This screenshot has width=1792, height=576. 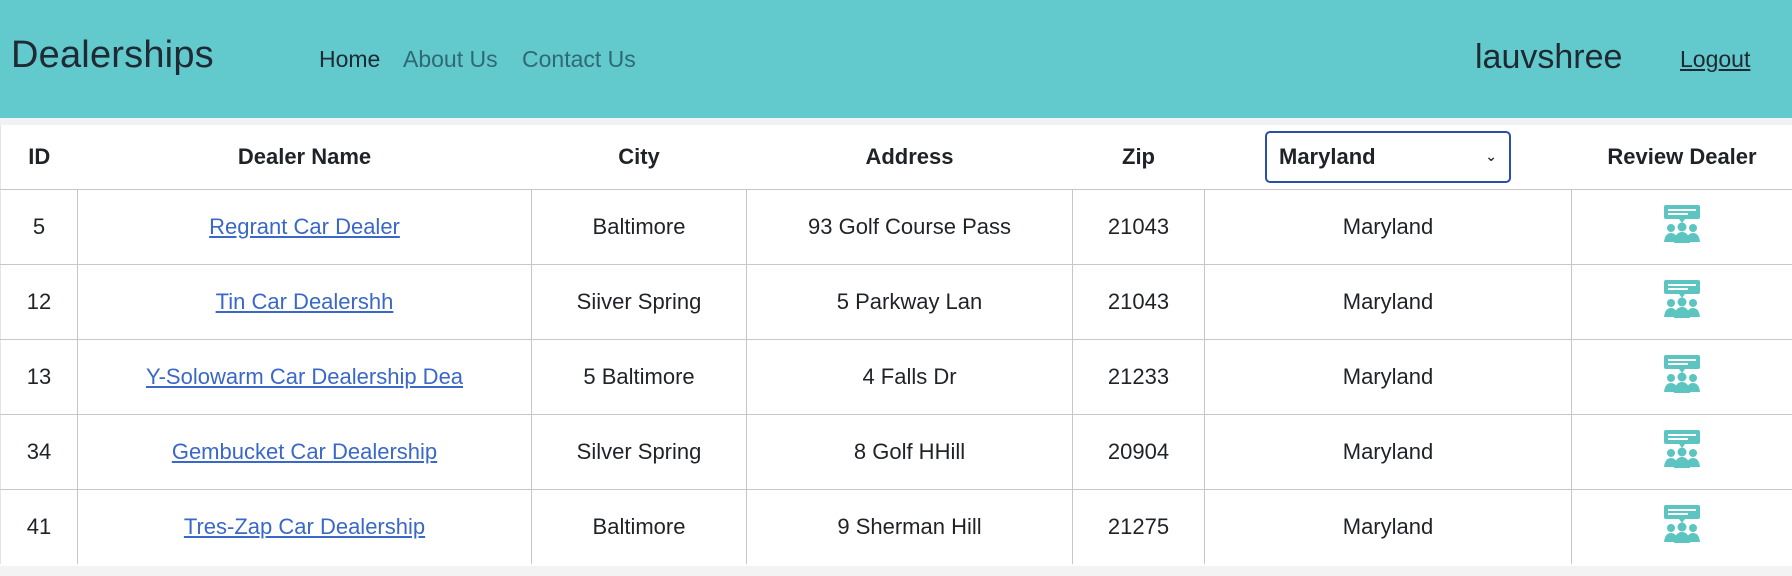 I want to click on dealer-link: Y-Solowarm Car Dealership Dea, so click(x=304, y=376).